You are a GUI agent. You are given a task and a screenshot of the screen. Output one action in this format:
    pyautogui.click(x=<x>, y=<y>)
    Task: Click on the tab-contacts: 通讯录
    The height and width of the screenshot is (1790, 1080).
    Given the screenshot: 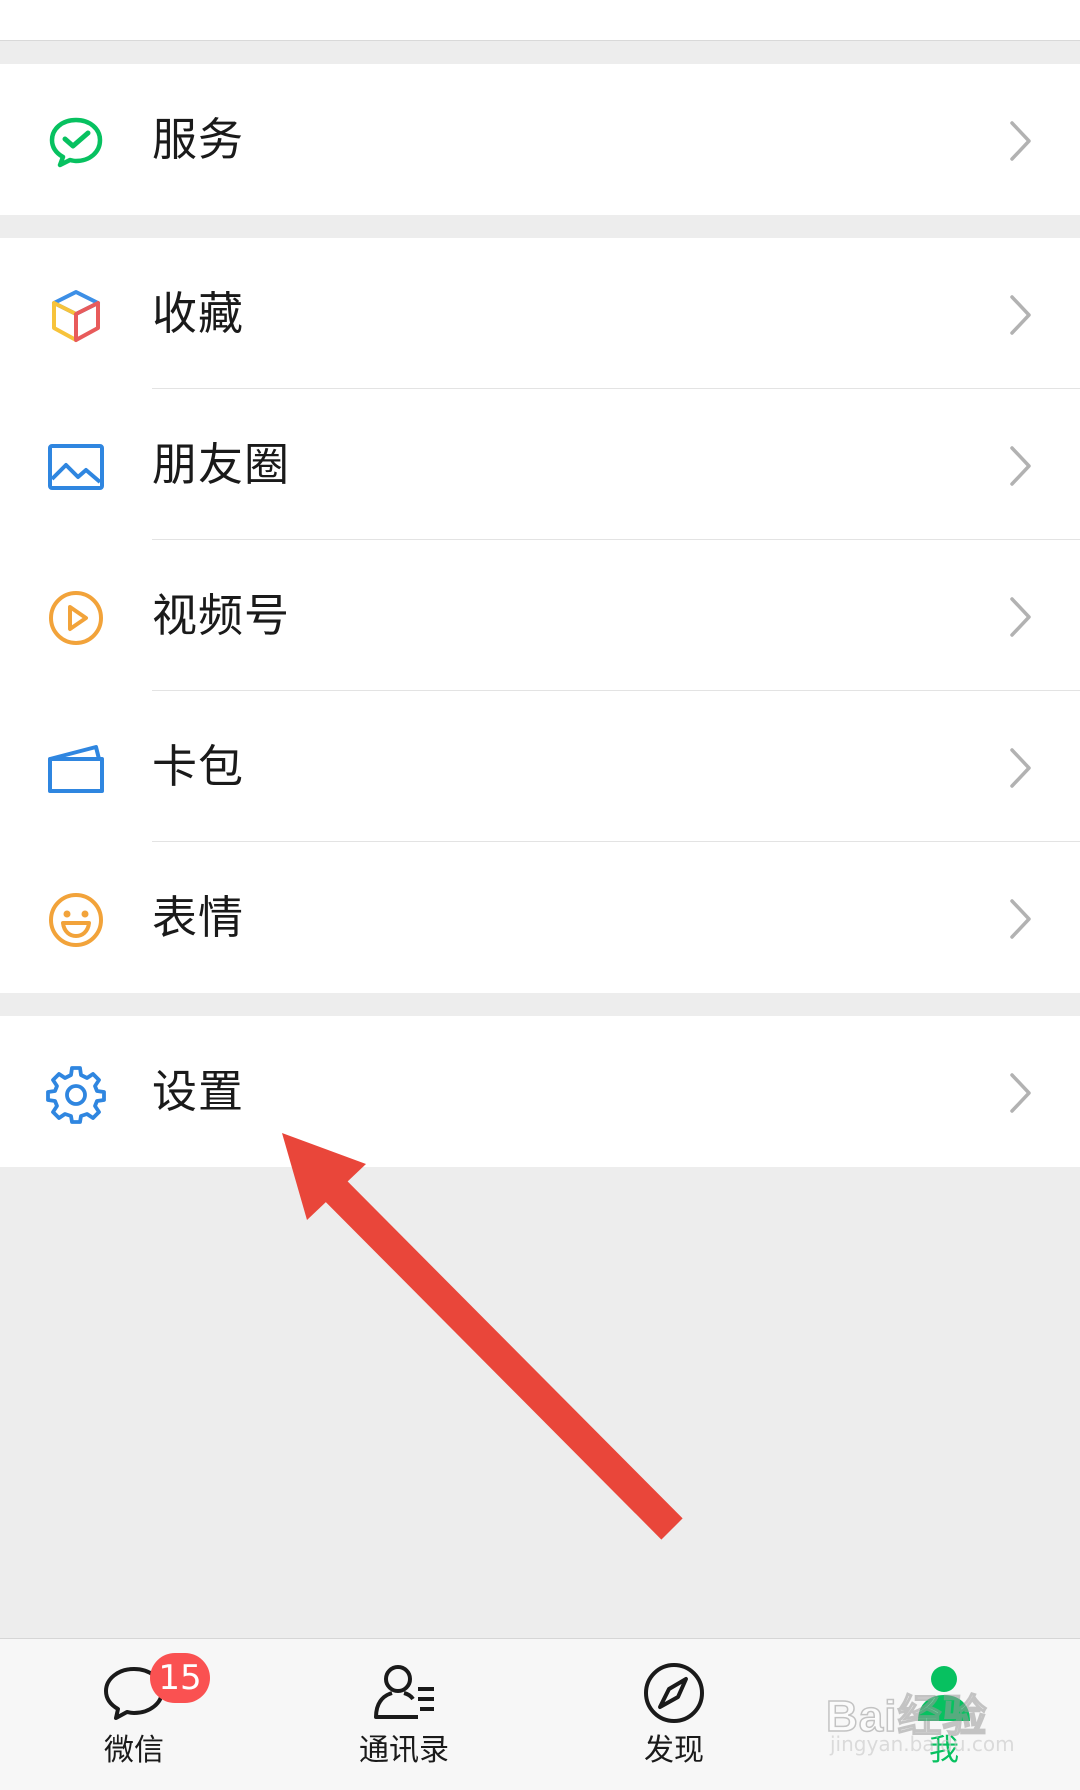 What is the action you would take?
    pyautogui.click(x=404, y=1714)
    